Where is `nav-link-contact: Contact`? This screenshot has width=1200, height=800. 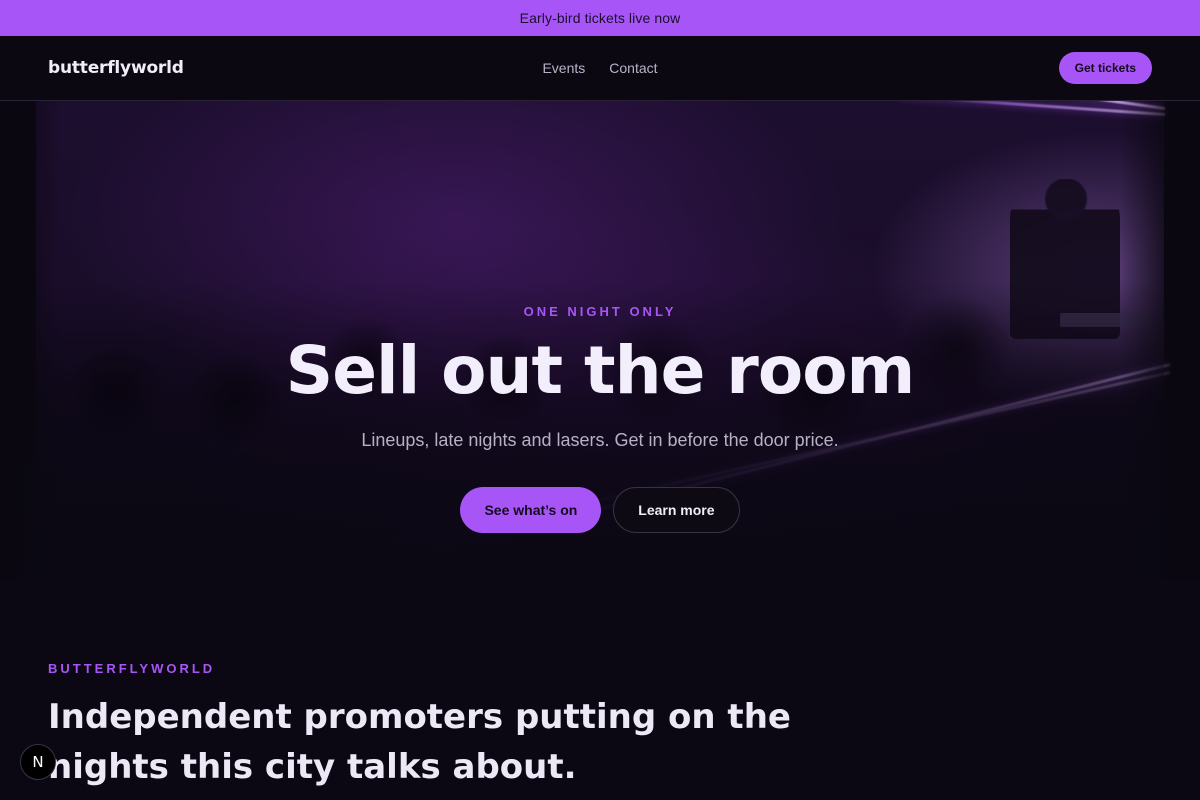
nav-link-contact: Contact is located at coordinates (633, 68).